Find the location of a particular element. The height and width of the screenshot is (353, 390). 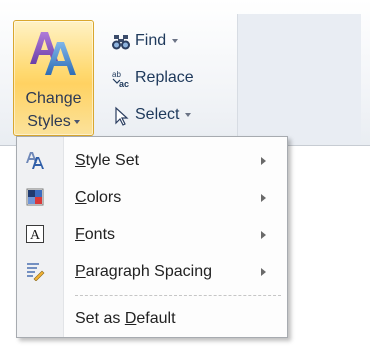

replace-label: Replace is located at coordinates (164, 77).